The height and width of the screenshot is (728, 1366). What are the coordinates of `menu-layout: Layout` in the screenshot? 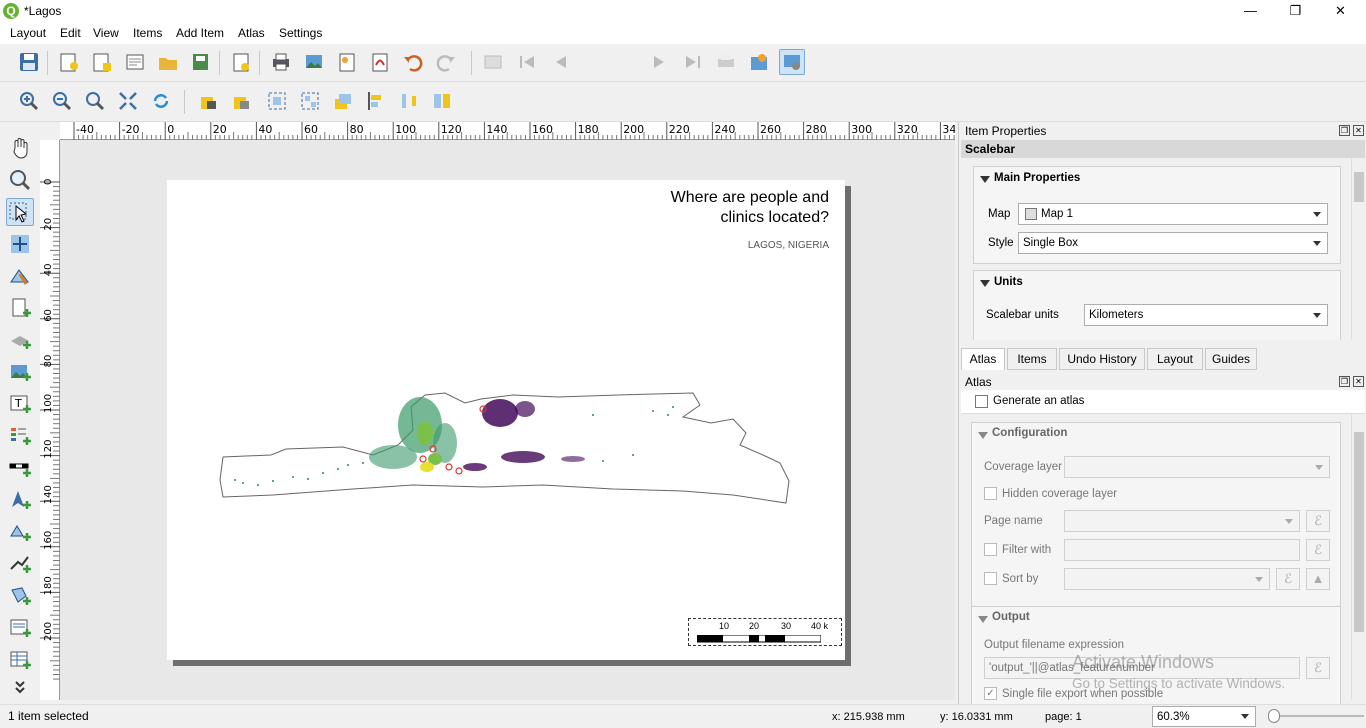 It's located at (28, 33).